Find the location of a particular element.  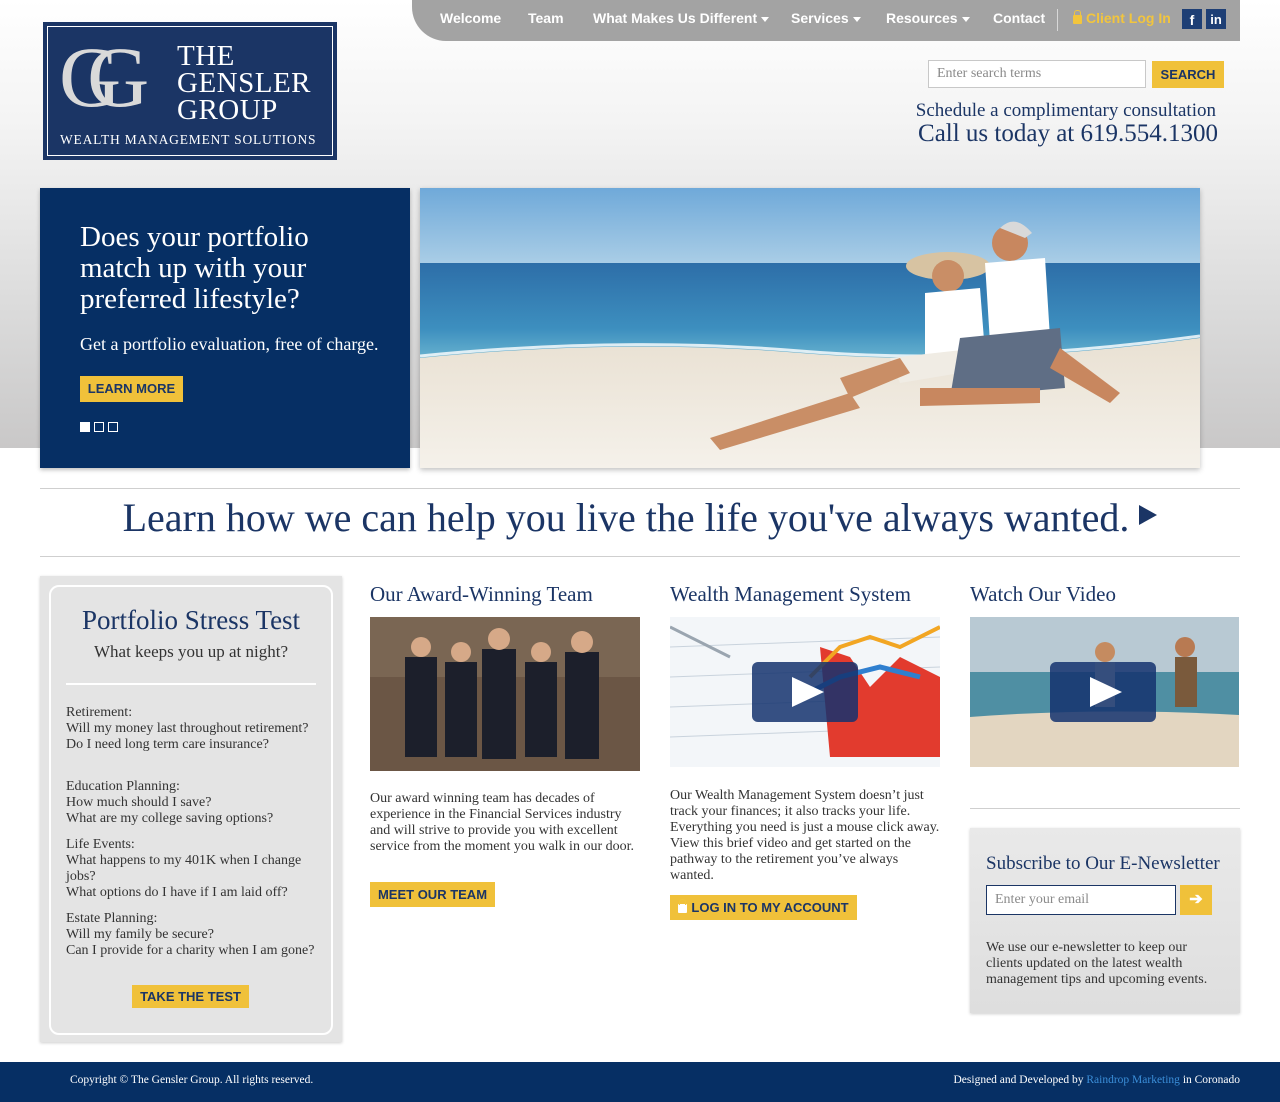

divider-top is located at coordinates (640, 488).